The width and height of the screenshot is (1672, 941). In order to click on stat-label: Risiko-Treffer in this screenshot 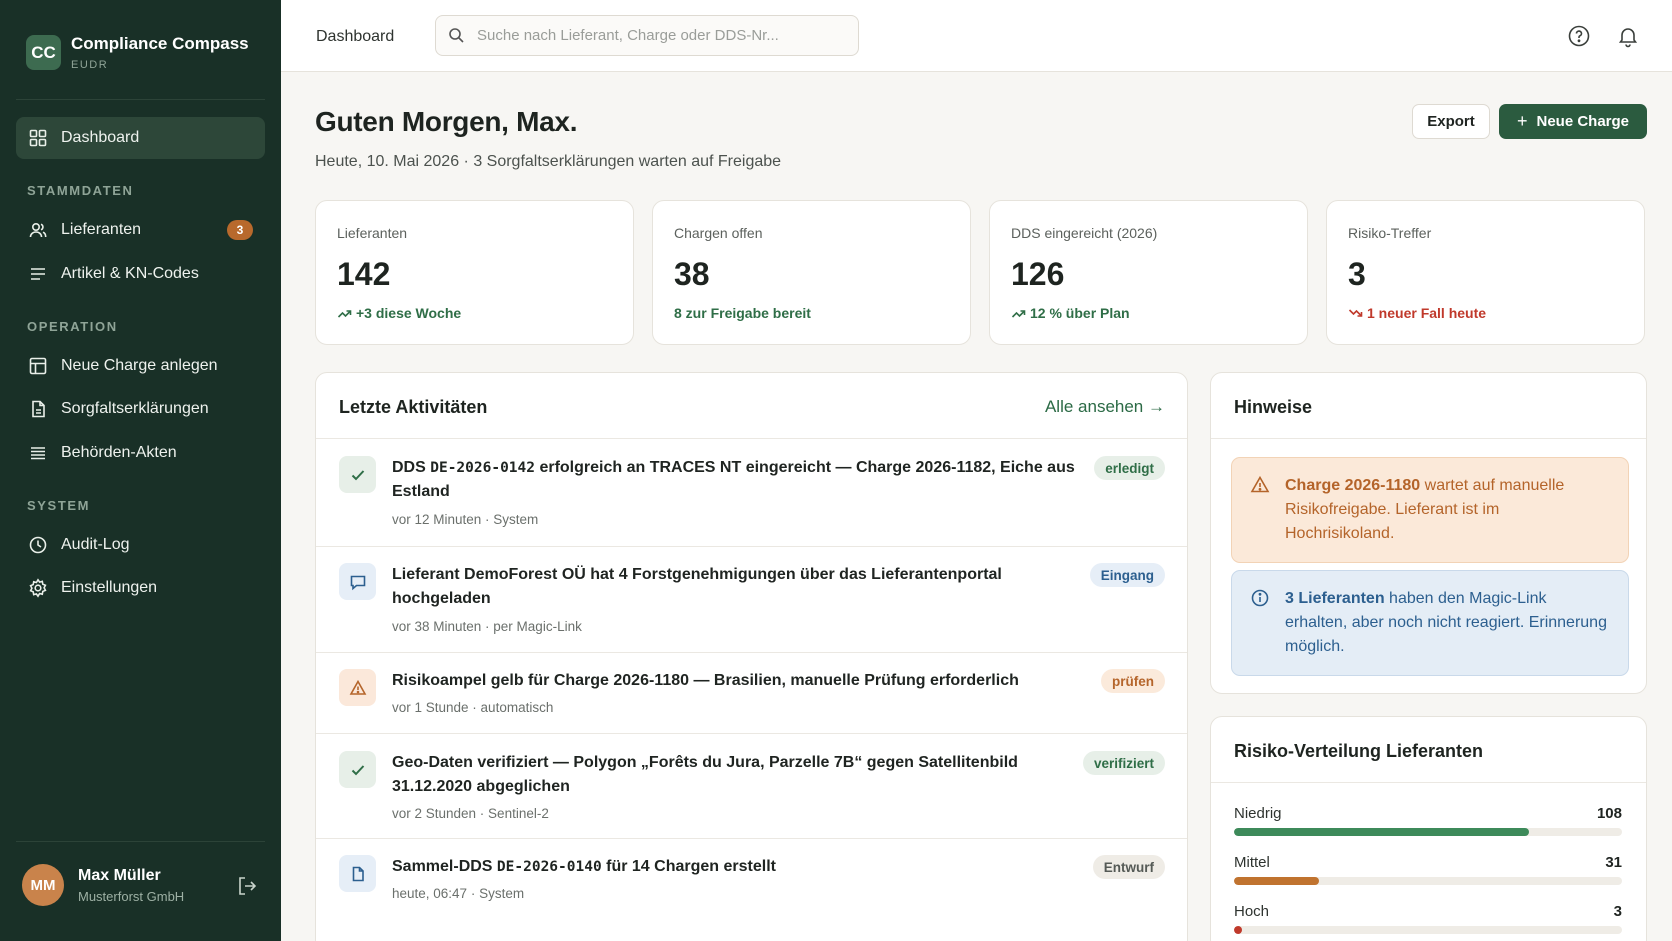, I will do `click(1390, 233)`.